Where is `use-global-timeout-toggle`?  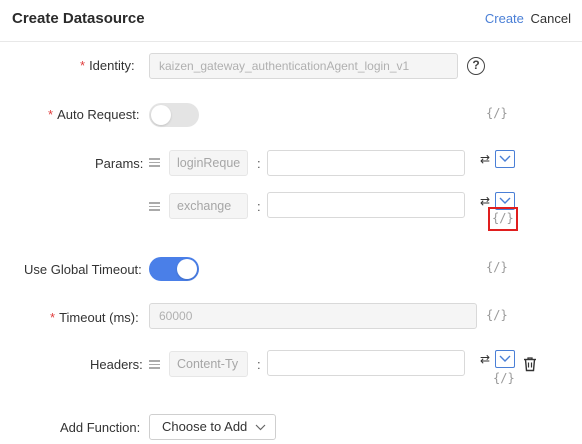
use-global-timeout-toggle is located at coordinates (174, 269).